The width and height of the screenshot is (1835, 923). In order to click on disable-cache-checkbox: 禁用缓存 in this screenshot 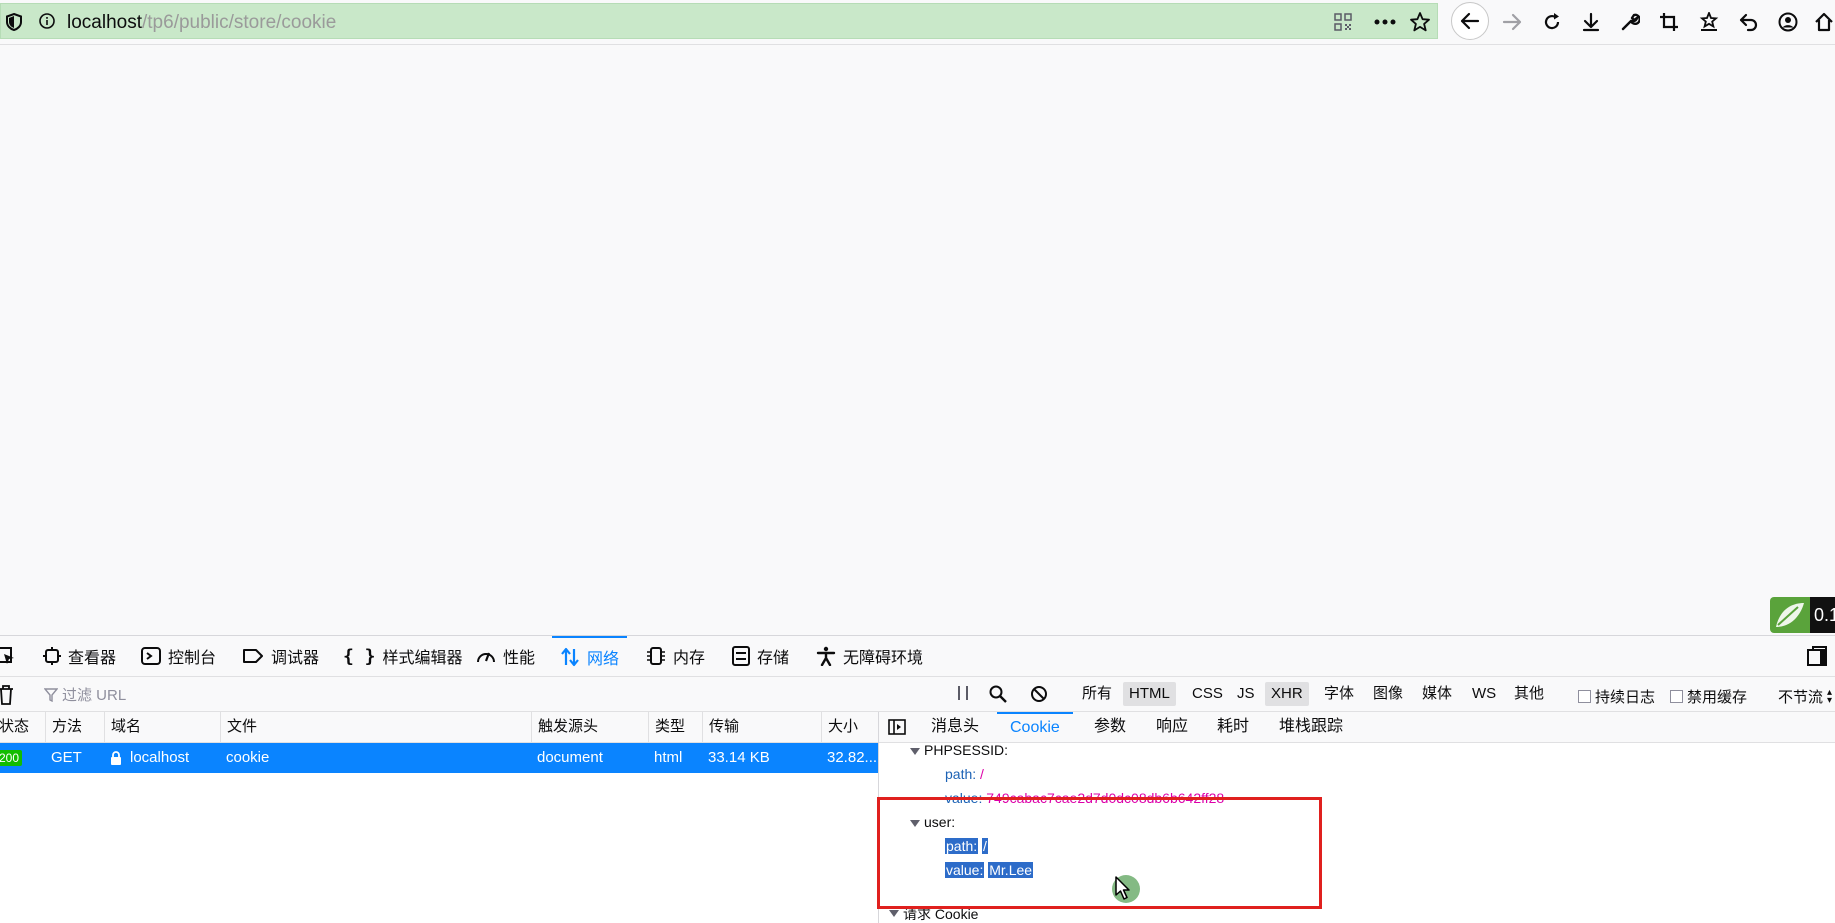, I will do `click(1708, 696)`.